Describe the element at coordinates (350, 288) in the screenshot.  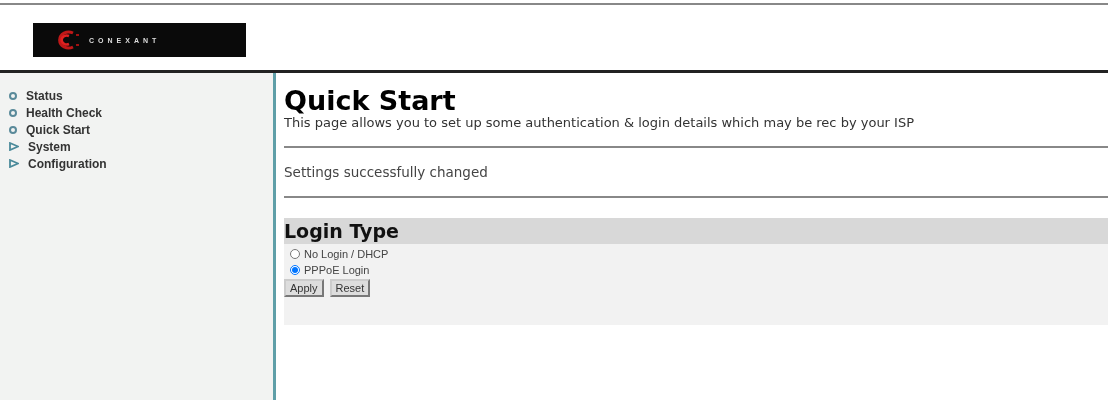
I see `form-button: Reset` at that location.